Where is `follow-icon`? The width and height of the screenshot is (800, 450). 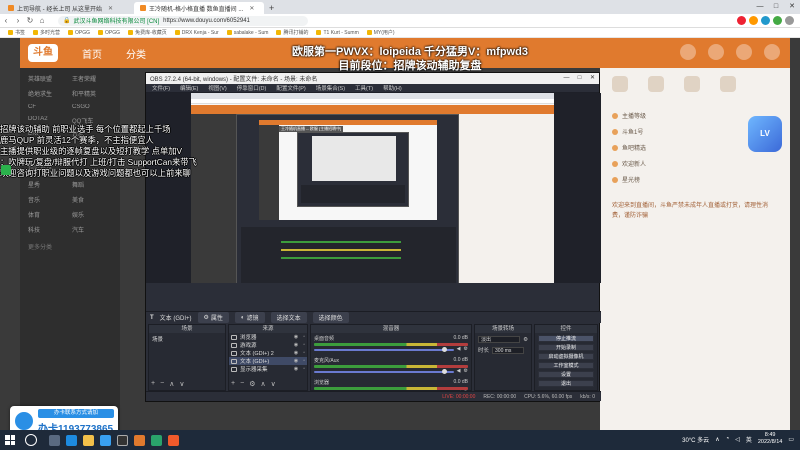
follow-icon is located at coordinates (716, 52).